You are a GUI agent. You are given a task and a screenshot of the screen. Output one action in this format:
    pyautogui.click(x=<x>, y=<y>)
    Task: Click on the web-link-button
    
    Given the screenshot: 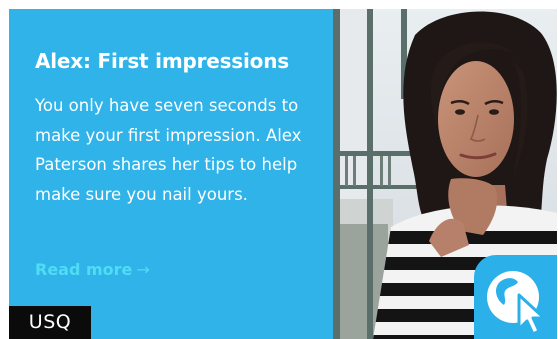 What is the action you would take?
    pyautogui.click(x=515, y=297)
    